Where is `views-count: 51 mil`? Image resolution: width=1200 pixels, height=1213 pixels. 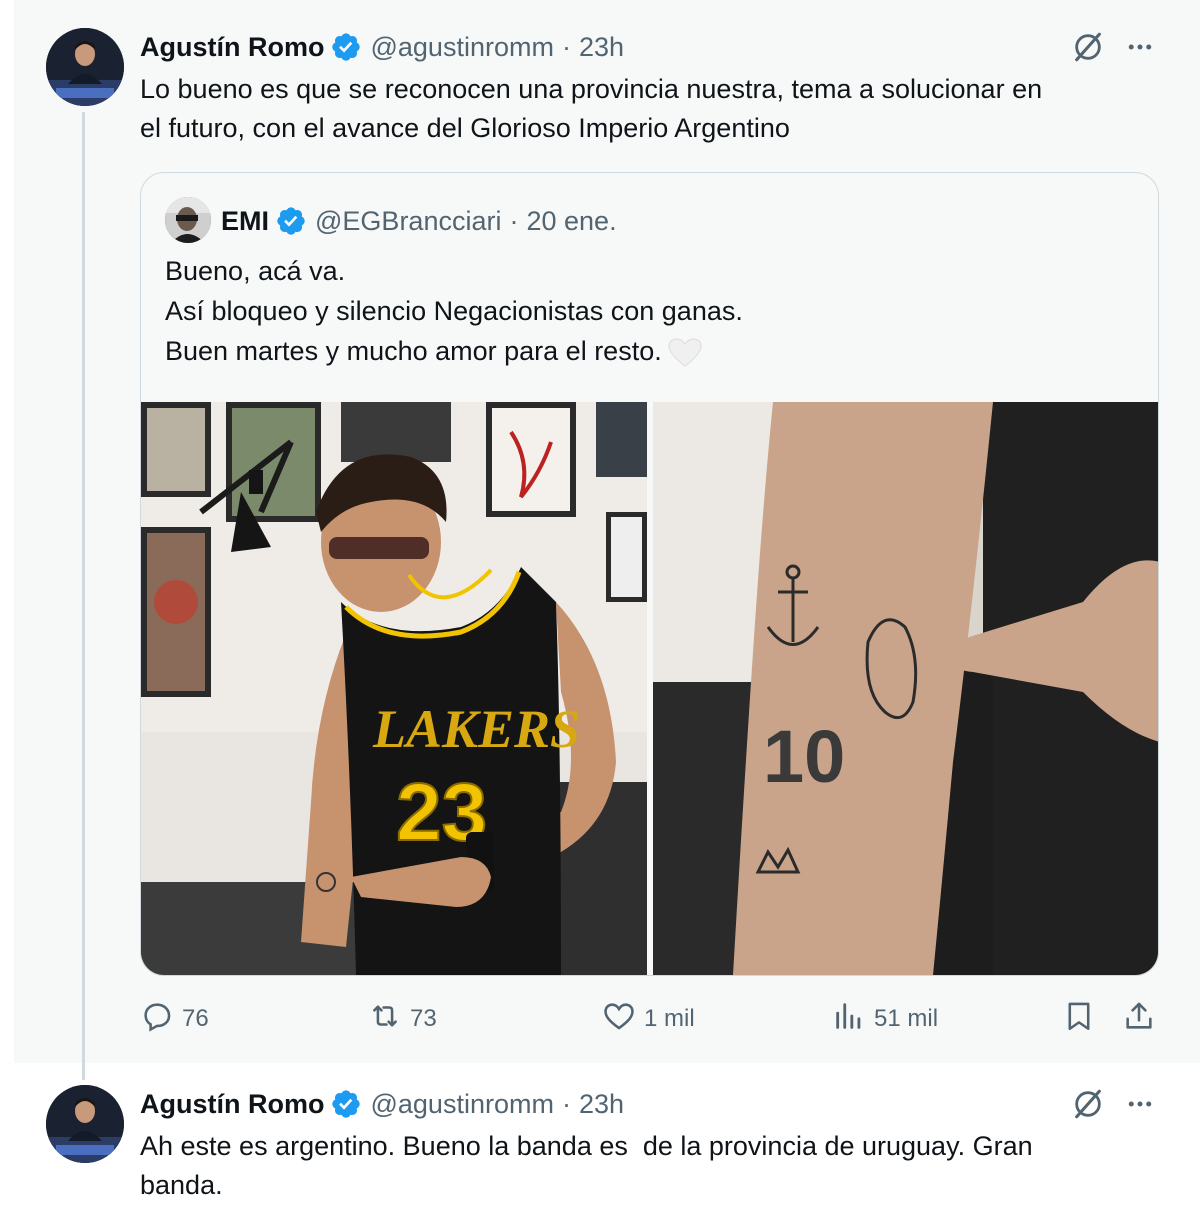 views-count: 51 mil is located at coordinates (906, 1018).